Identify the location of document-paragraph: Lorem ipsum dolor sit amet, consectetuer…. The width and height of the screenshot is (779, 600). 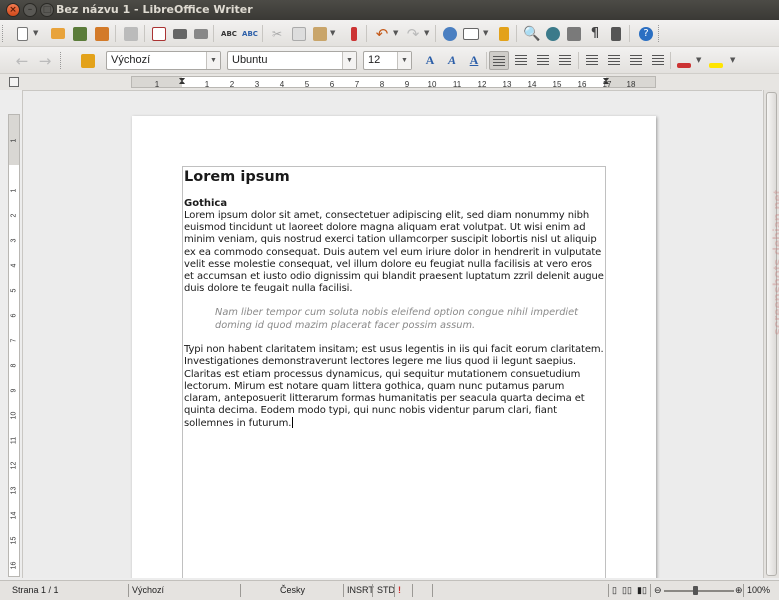
(394, 252).